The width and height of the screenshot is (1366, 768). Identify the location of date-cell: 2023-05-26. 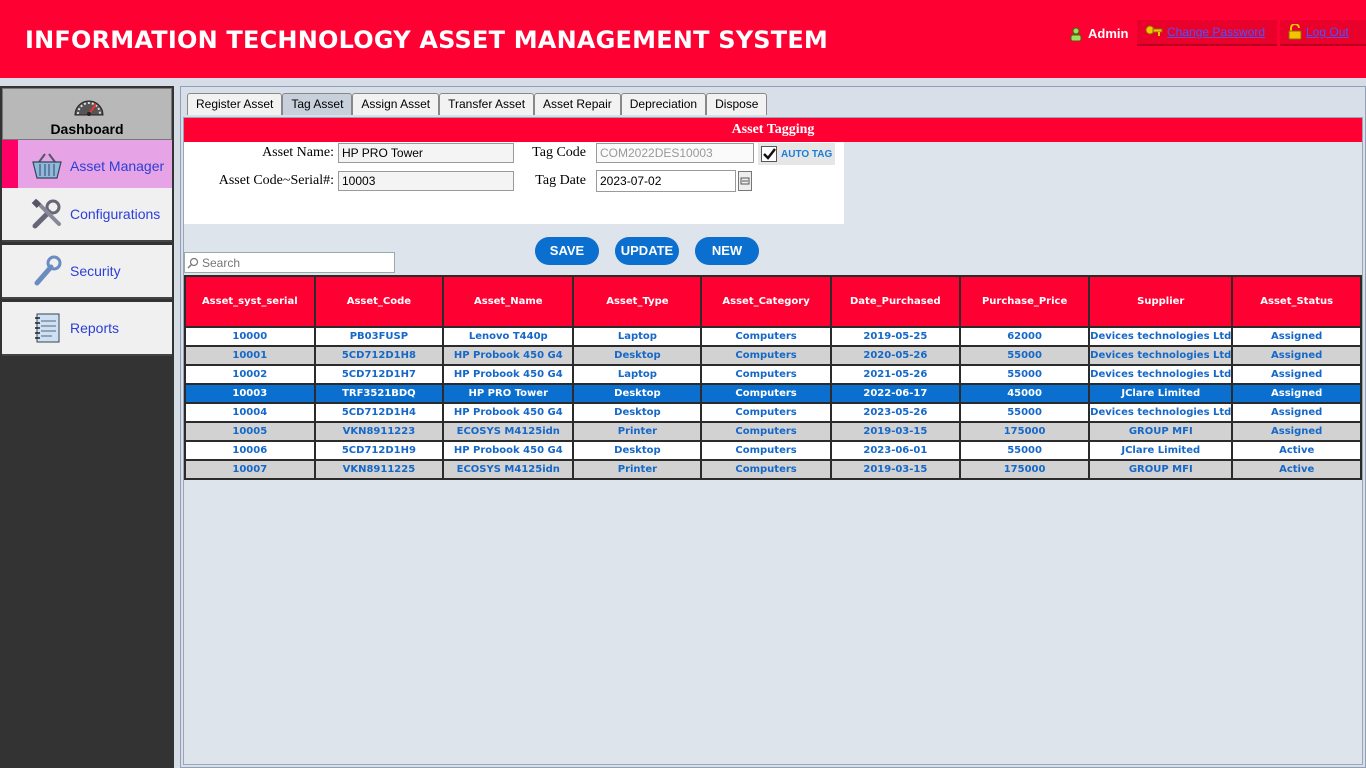
(895, 412).